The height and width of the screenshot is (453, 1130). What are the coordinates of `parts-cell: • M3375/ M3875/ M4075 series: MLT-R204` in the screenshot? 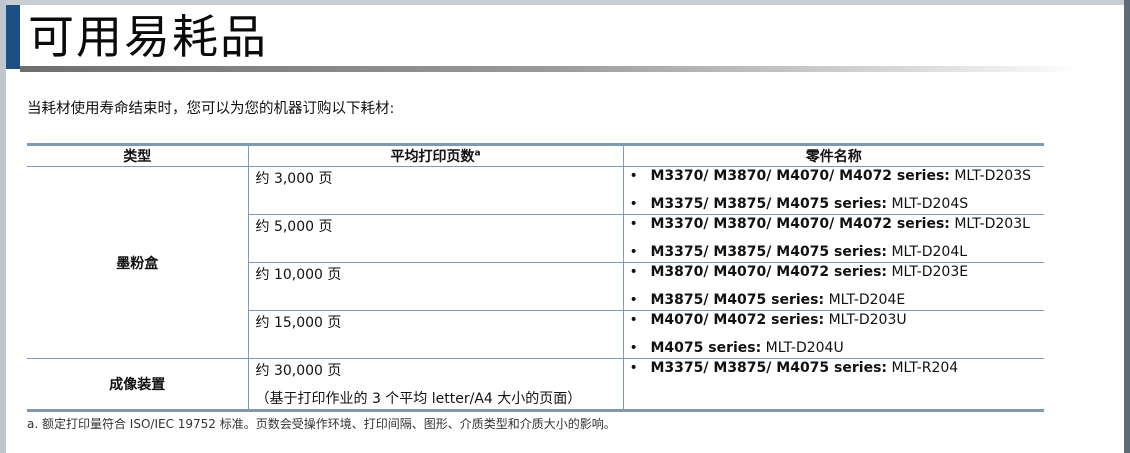 It's located at (833, 385).